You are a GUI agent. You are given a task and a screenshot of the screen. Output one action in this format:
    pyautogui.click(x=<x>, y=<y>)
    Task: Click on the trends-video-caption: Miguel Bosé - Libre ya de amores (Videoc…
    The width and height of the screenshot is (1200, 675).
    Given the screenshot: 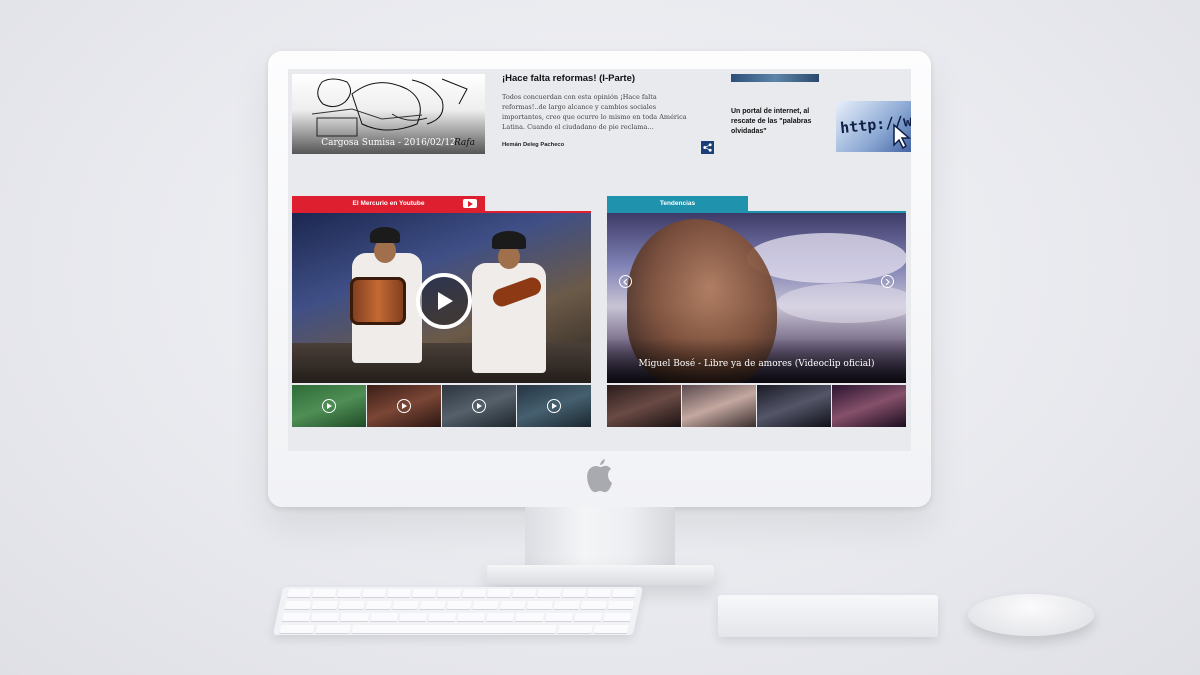 What is the action you would take?
    pyautogui.click(x=756, y=364)
    